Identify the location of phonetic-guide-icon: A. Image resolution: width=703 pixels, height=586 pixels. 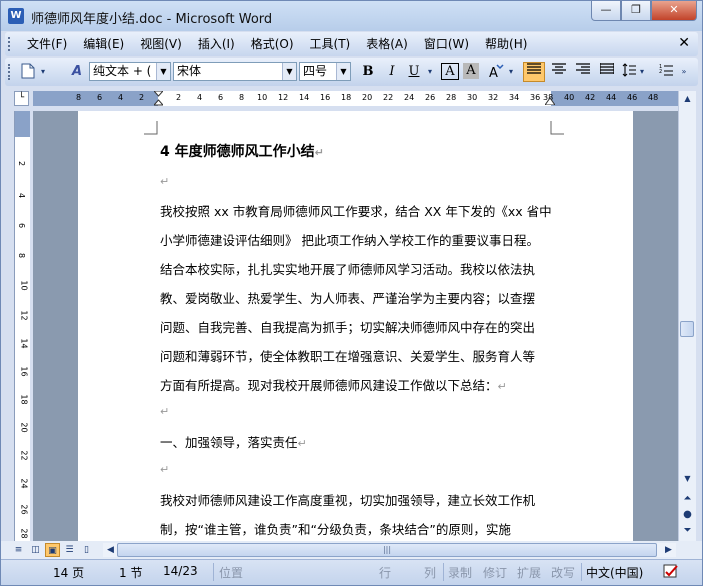
(496, 72).